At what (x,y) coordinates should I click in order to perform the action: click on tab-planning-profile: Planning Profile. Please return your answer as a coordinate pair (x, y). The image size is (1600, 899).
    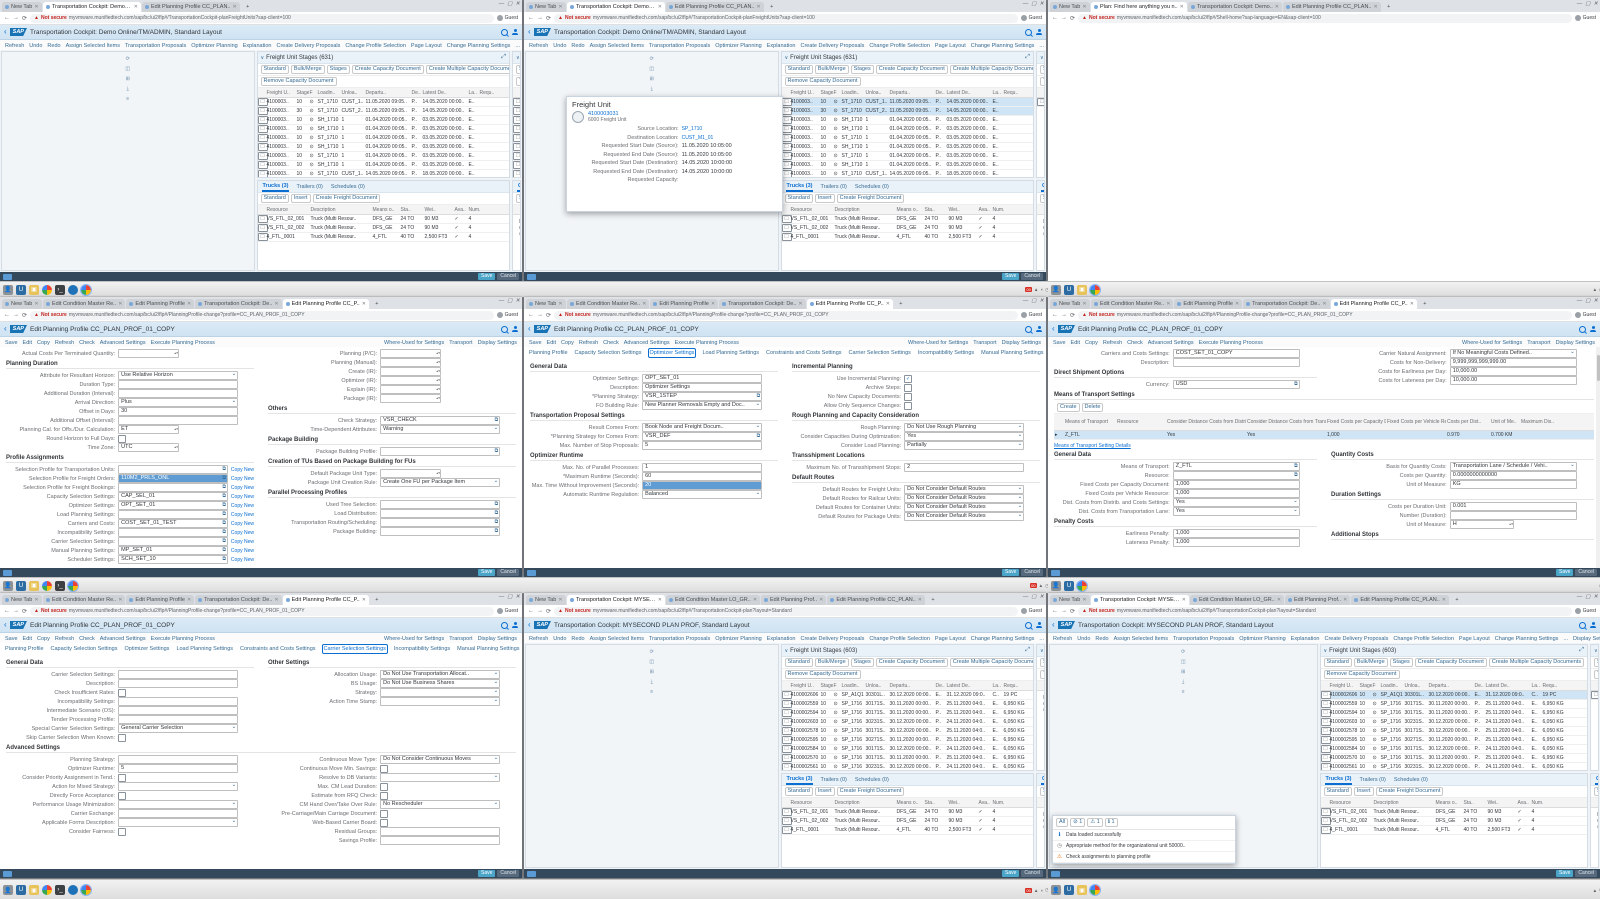
    Looking at the image, I should click on (24, 649).